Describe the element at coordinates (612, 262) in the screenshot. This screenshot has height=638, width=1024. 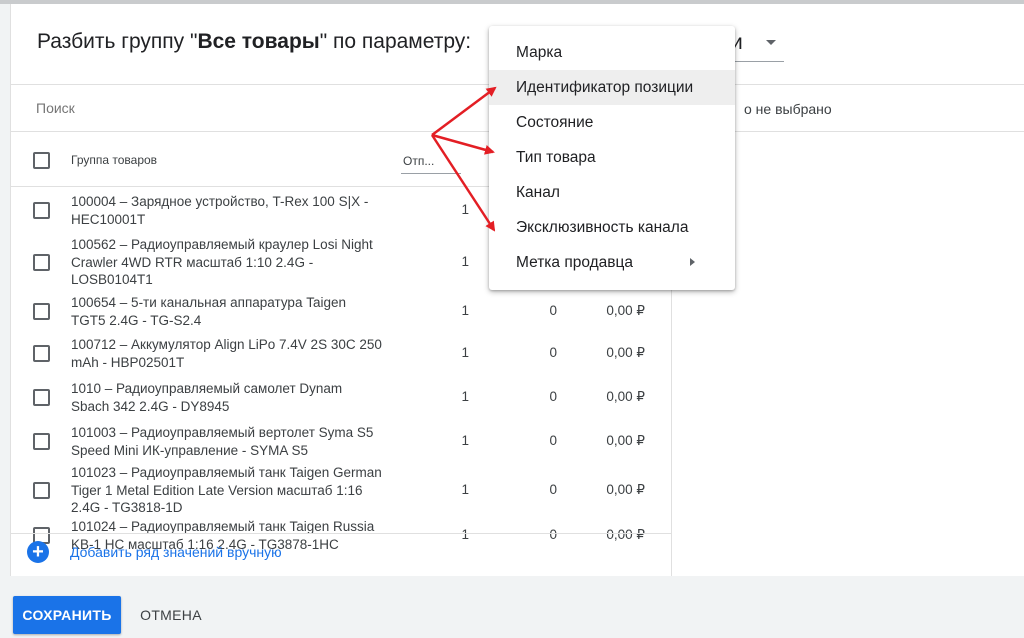
I see `menu-item-seller-label: Метка продавца` at that location.